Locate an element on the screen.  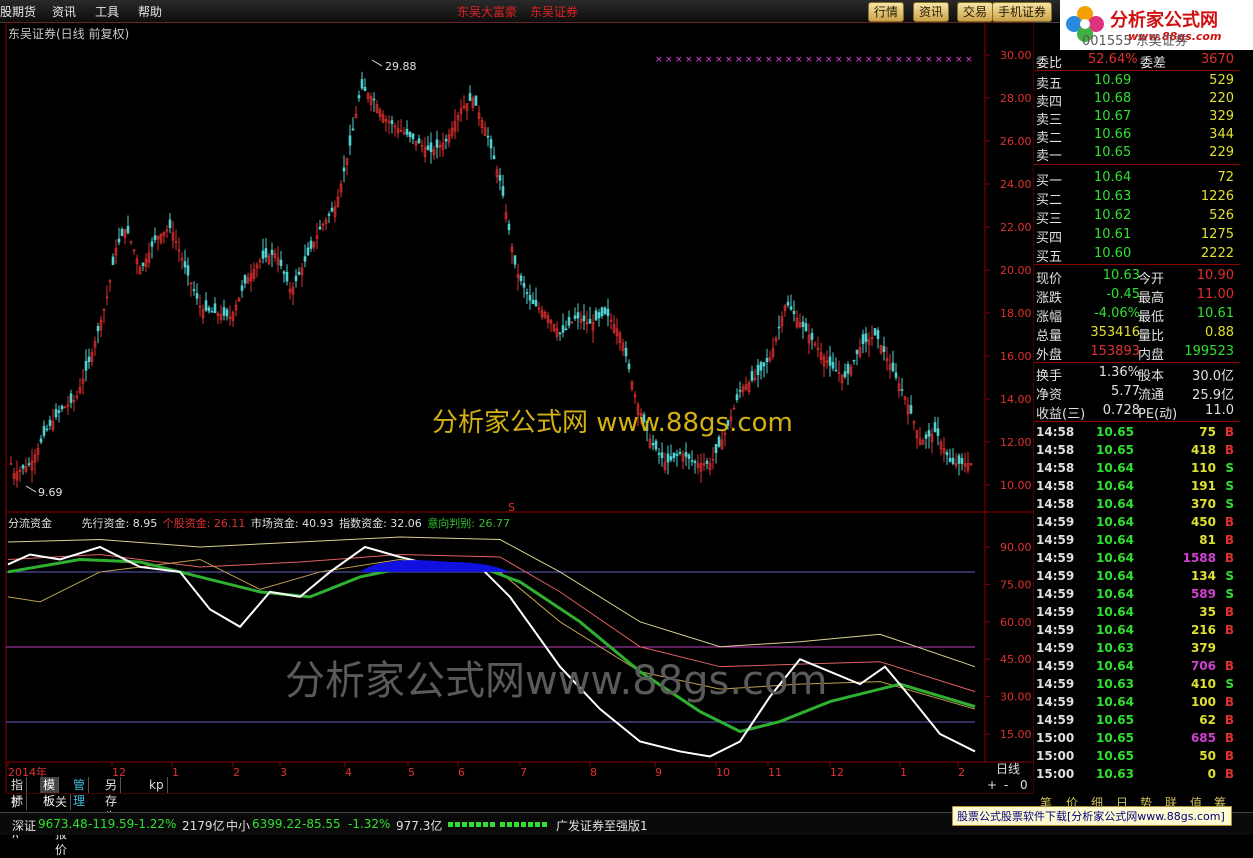
tab-related-quote: 关联报价 is located at coordinates (62, 825).